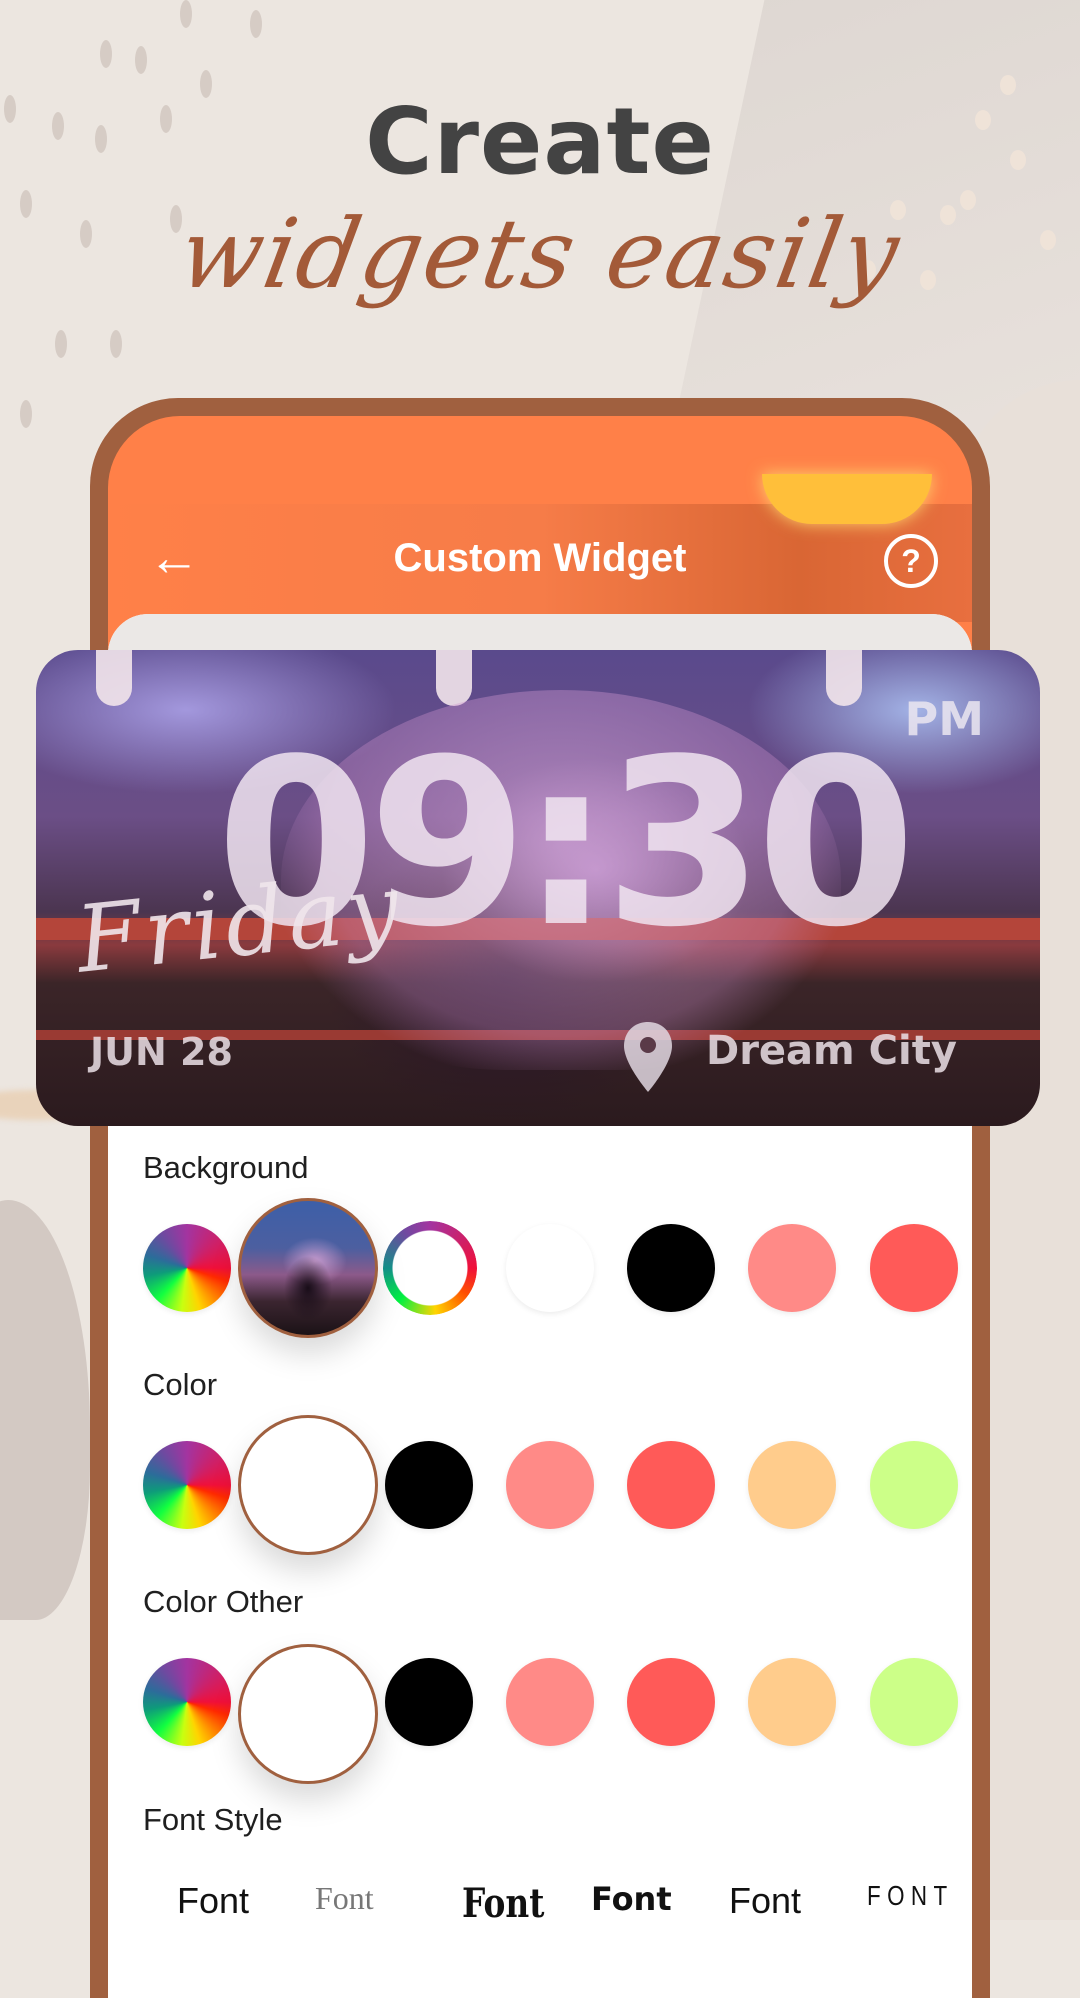 The image size is (1080, 1998). What do you see at coordinates (765, 1901) in the screenshot?
I see `font-option-regular: Font` at bounding box center [765, 1901].